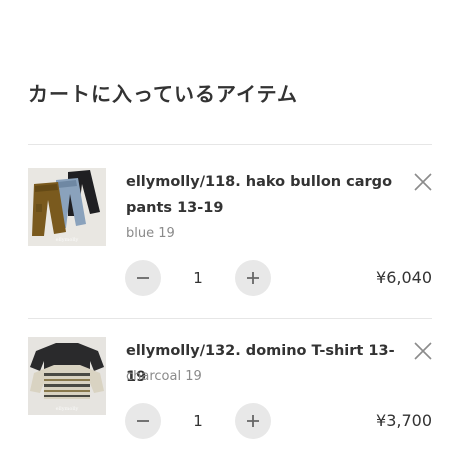 The image size is (460, 460). What do you see at coordinates (404, 277) in the screenshot?
I see `item-price: ¥6,040` at bounding box center [404, 277].